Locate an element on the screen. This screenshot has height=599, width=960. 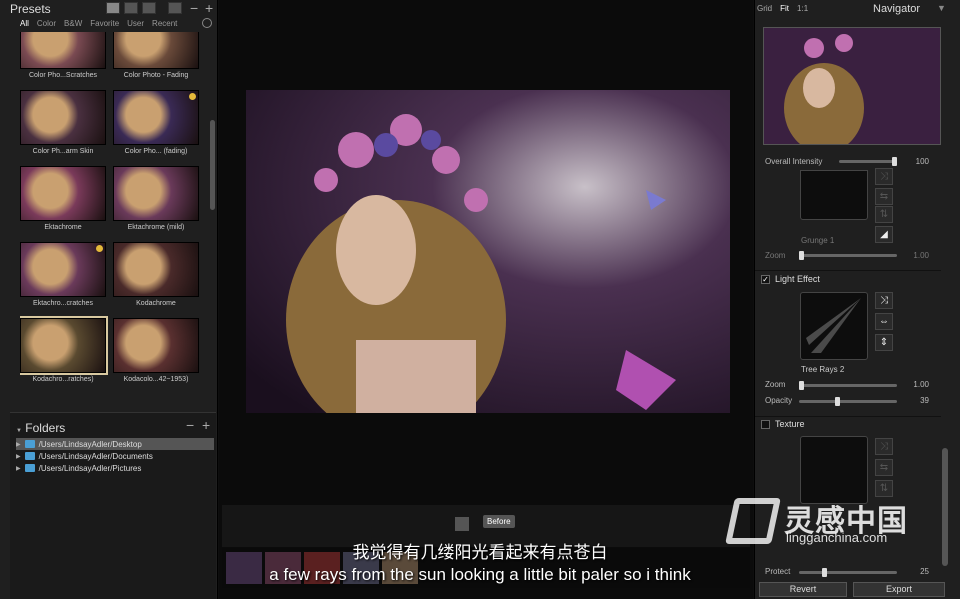
navigator-preview is located at coordinates (852, 86).